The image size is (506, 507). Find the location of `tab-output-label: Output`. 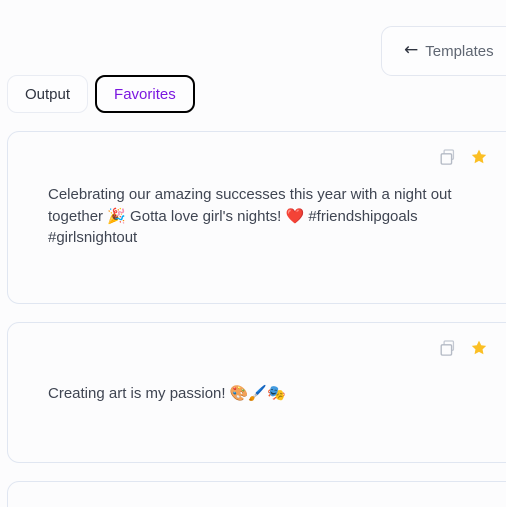

tab-output-label: Output is located at coordinates (48, 94).